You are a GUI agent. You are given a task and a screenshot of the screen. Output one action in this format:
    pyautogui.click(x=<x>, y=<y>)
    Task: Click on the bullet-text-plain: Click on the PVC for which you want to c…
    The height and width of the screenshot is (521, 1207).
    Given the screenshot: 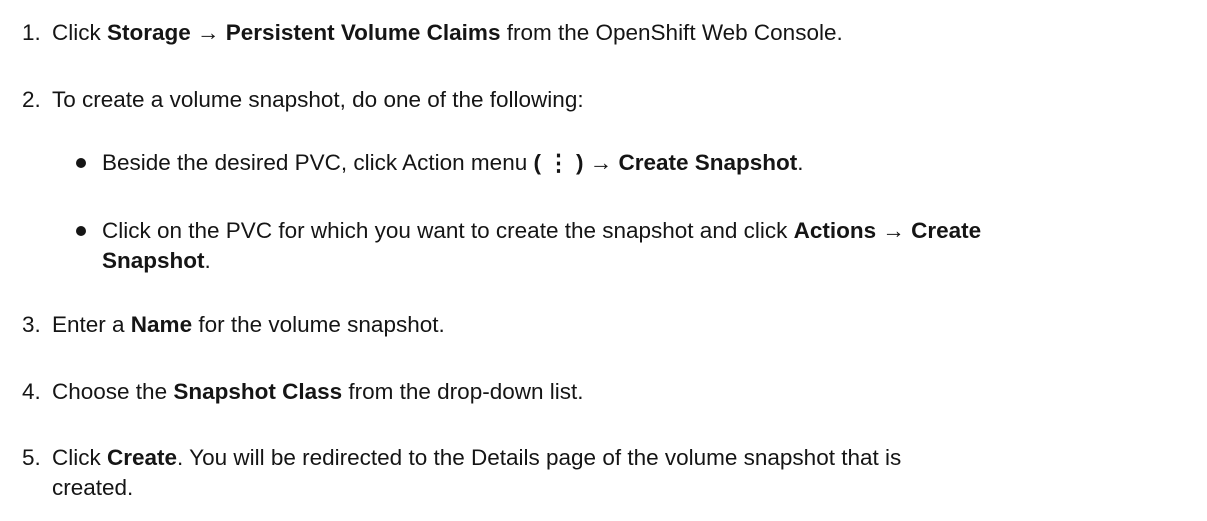 What is the action you would take?
    pyautogui.click(x=448, y=230)
    